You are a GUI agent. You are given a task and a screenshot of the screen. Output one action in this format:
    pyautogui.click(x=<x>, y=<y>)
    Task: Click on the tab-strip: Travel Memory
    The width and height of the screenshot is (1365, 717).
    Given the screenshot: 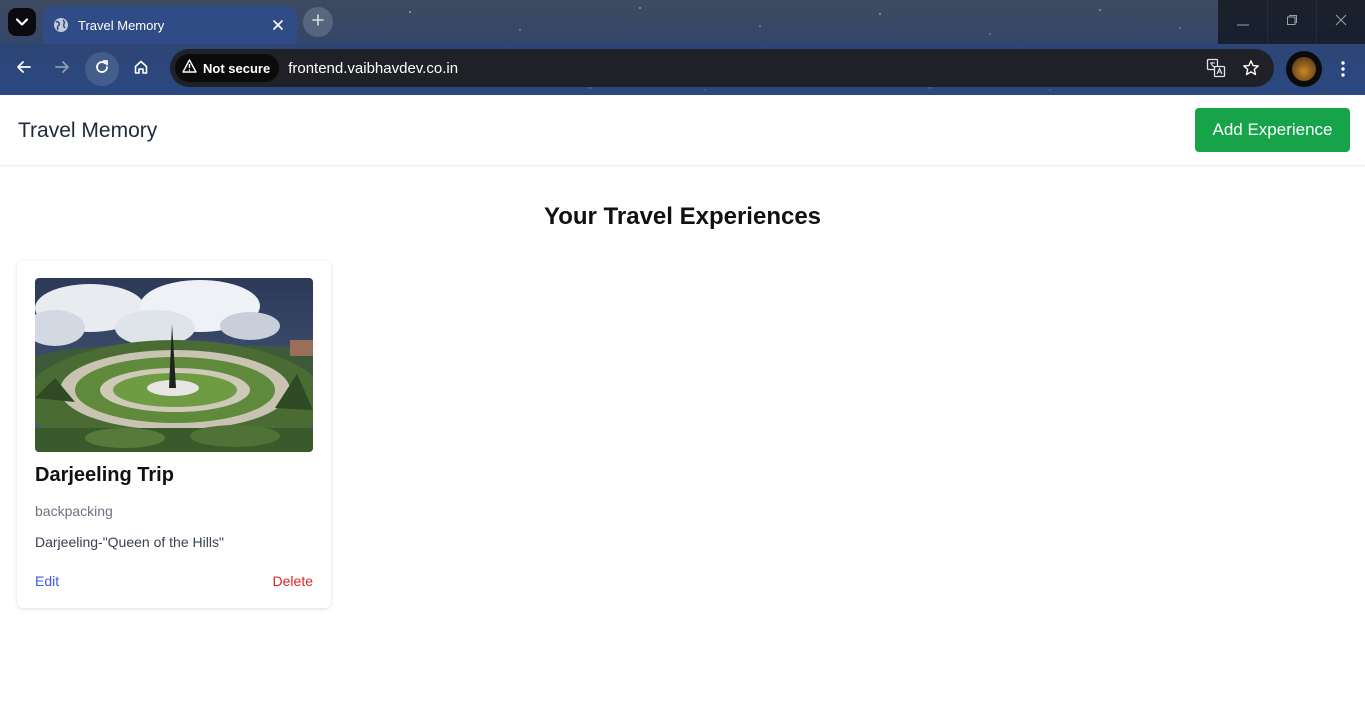 What is the action you would take?
    pyautogui.click(x=682, y=22)
    